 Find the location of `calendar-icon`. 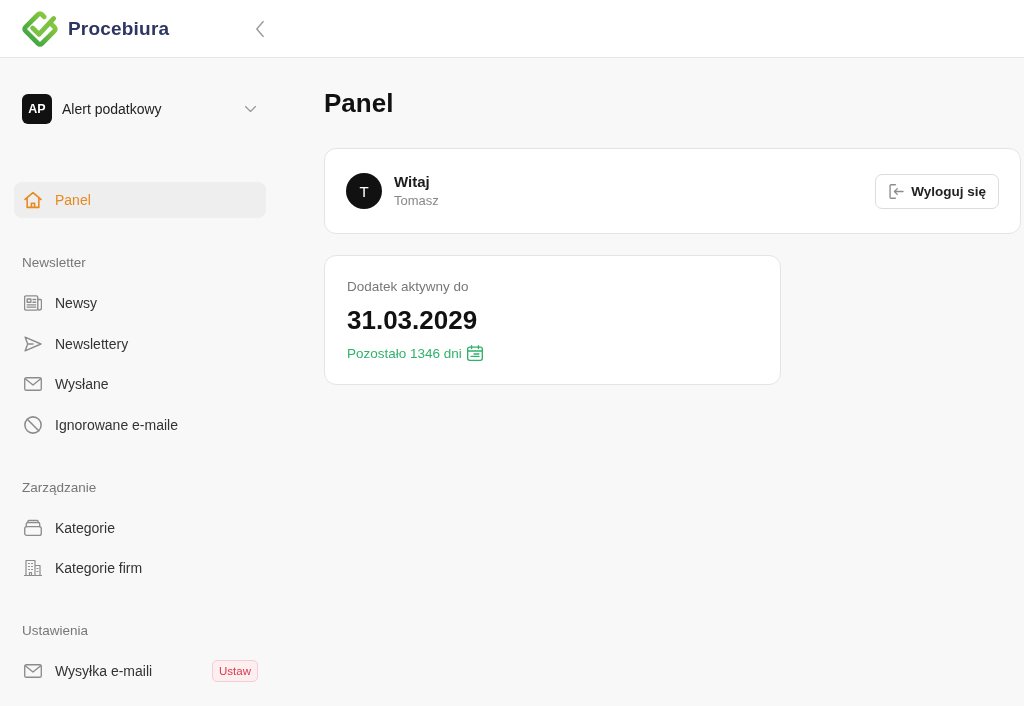

calendar-icon is located at coordinates (474, 353).